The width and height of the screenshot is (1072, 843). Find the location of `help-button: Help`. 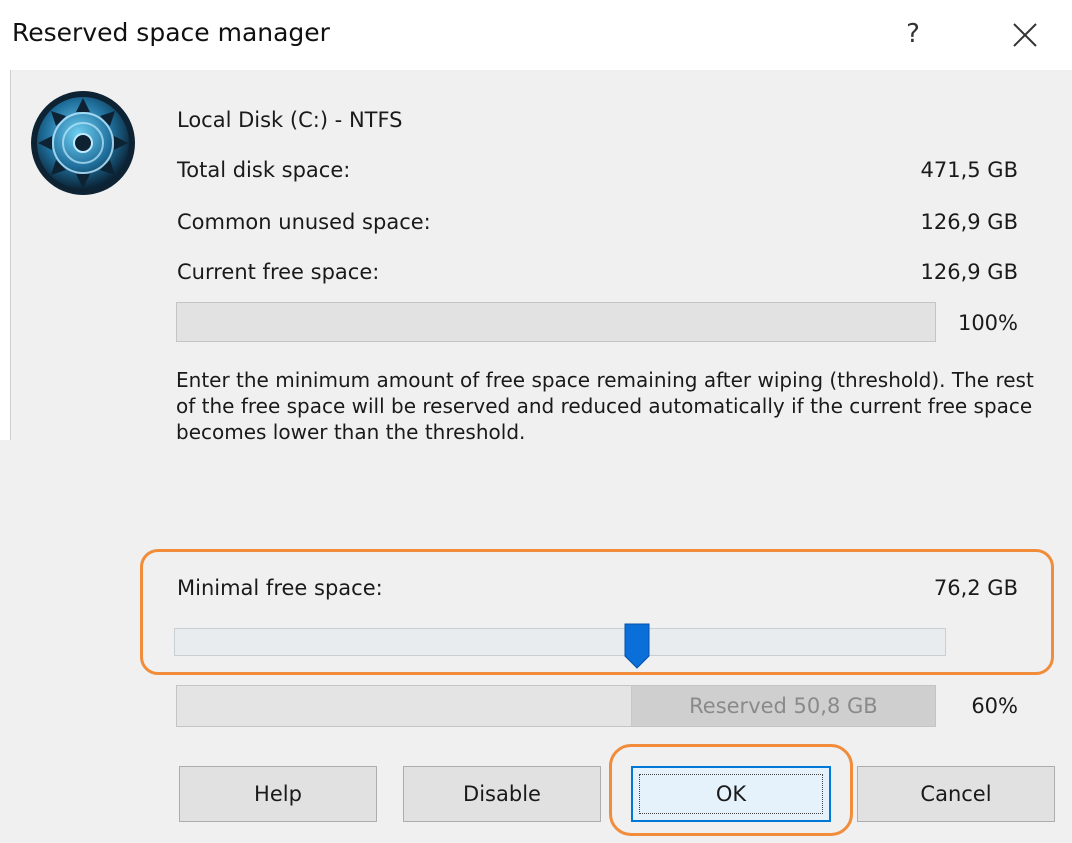

help-button: Help is located at coordinates (278, 794).